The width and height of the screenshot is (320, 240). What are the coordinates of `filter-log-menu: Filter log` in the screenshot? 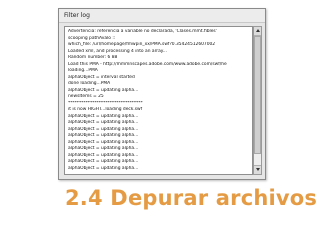 It's located at (77, 15).